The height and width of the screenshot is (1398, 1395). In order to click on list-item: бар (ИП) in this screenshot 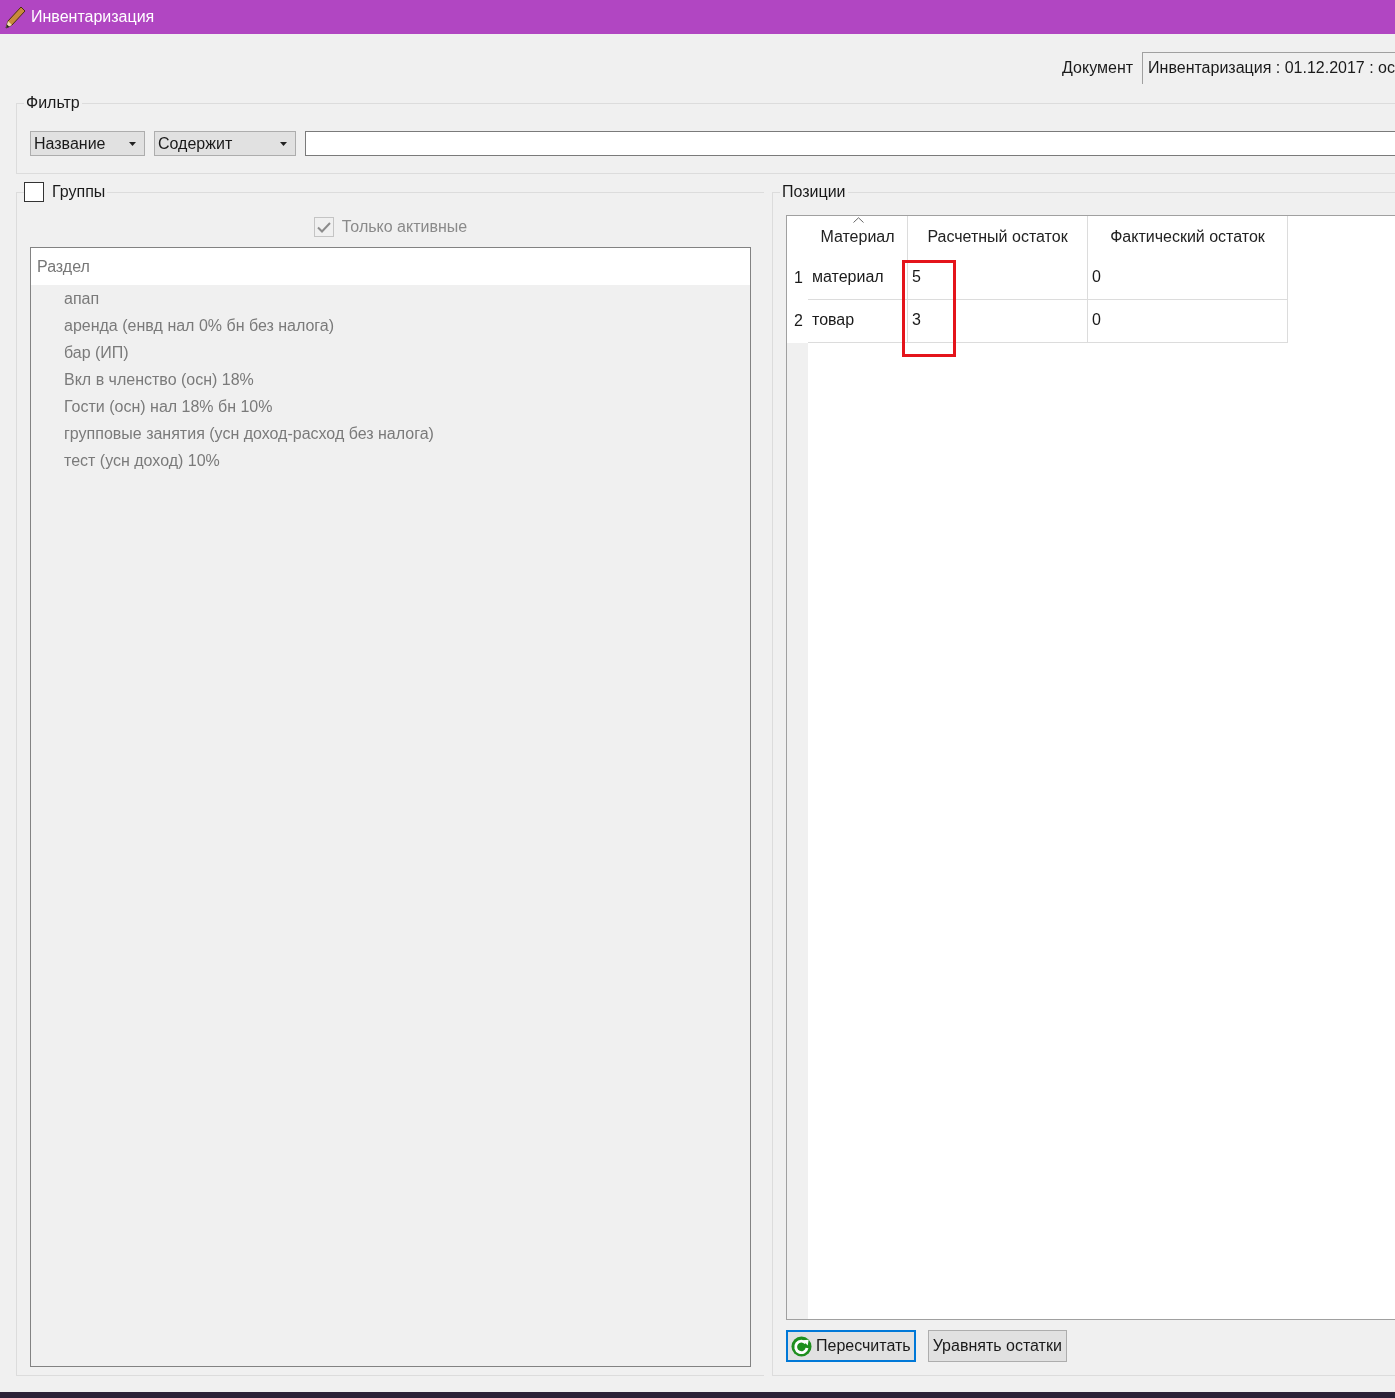, I will do `click(96, 352)`.